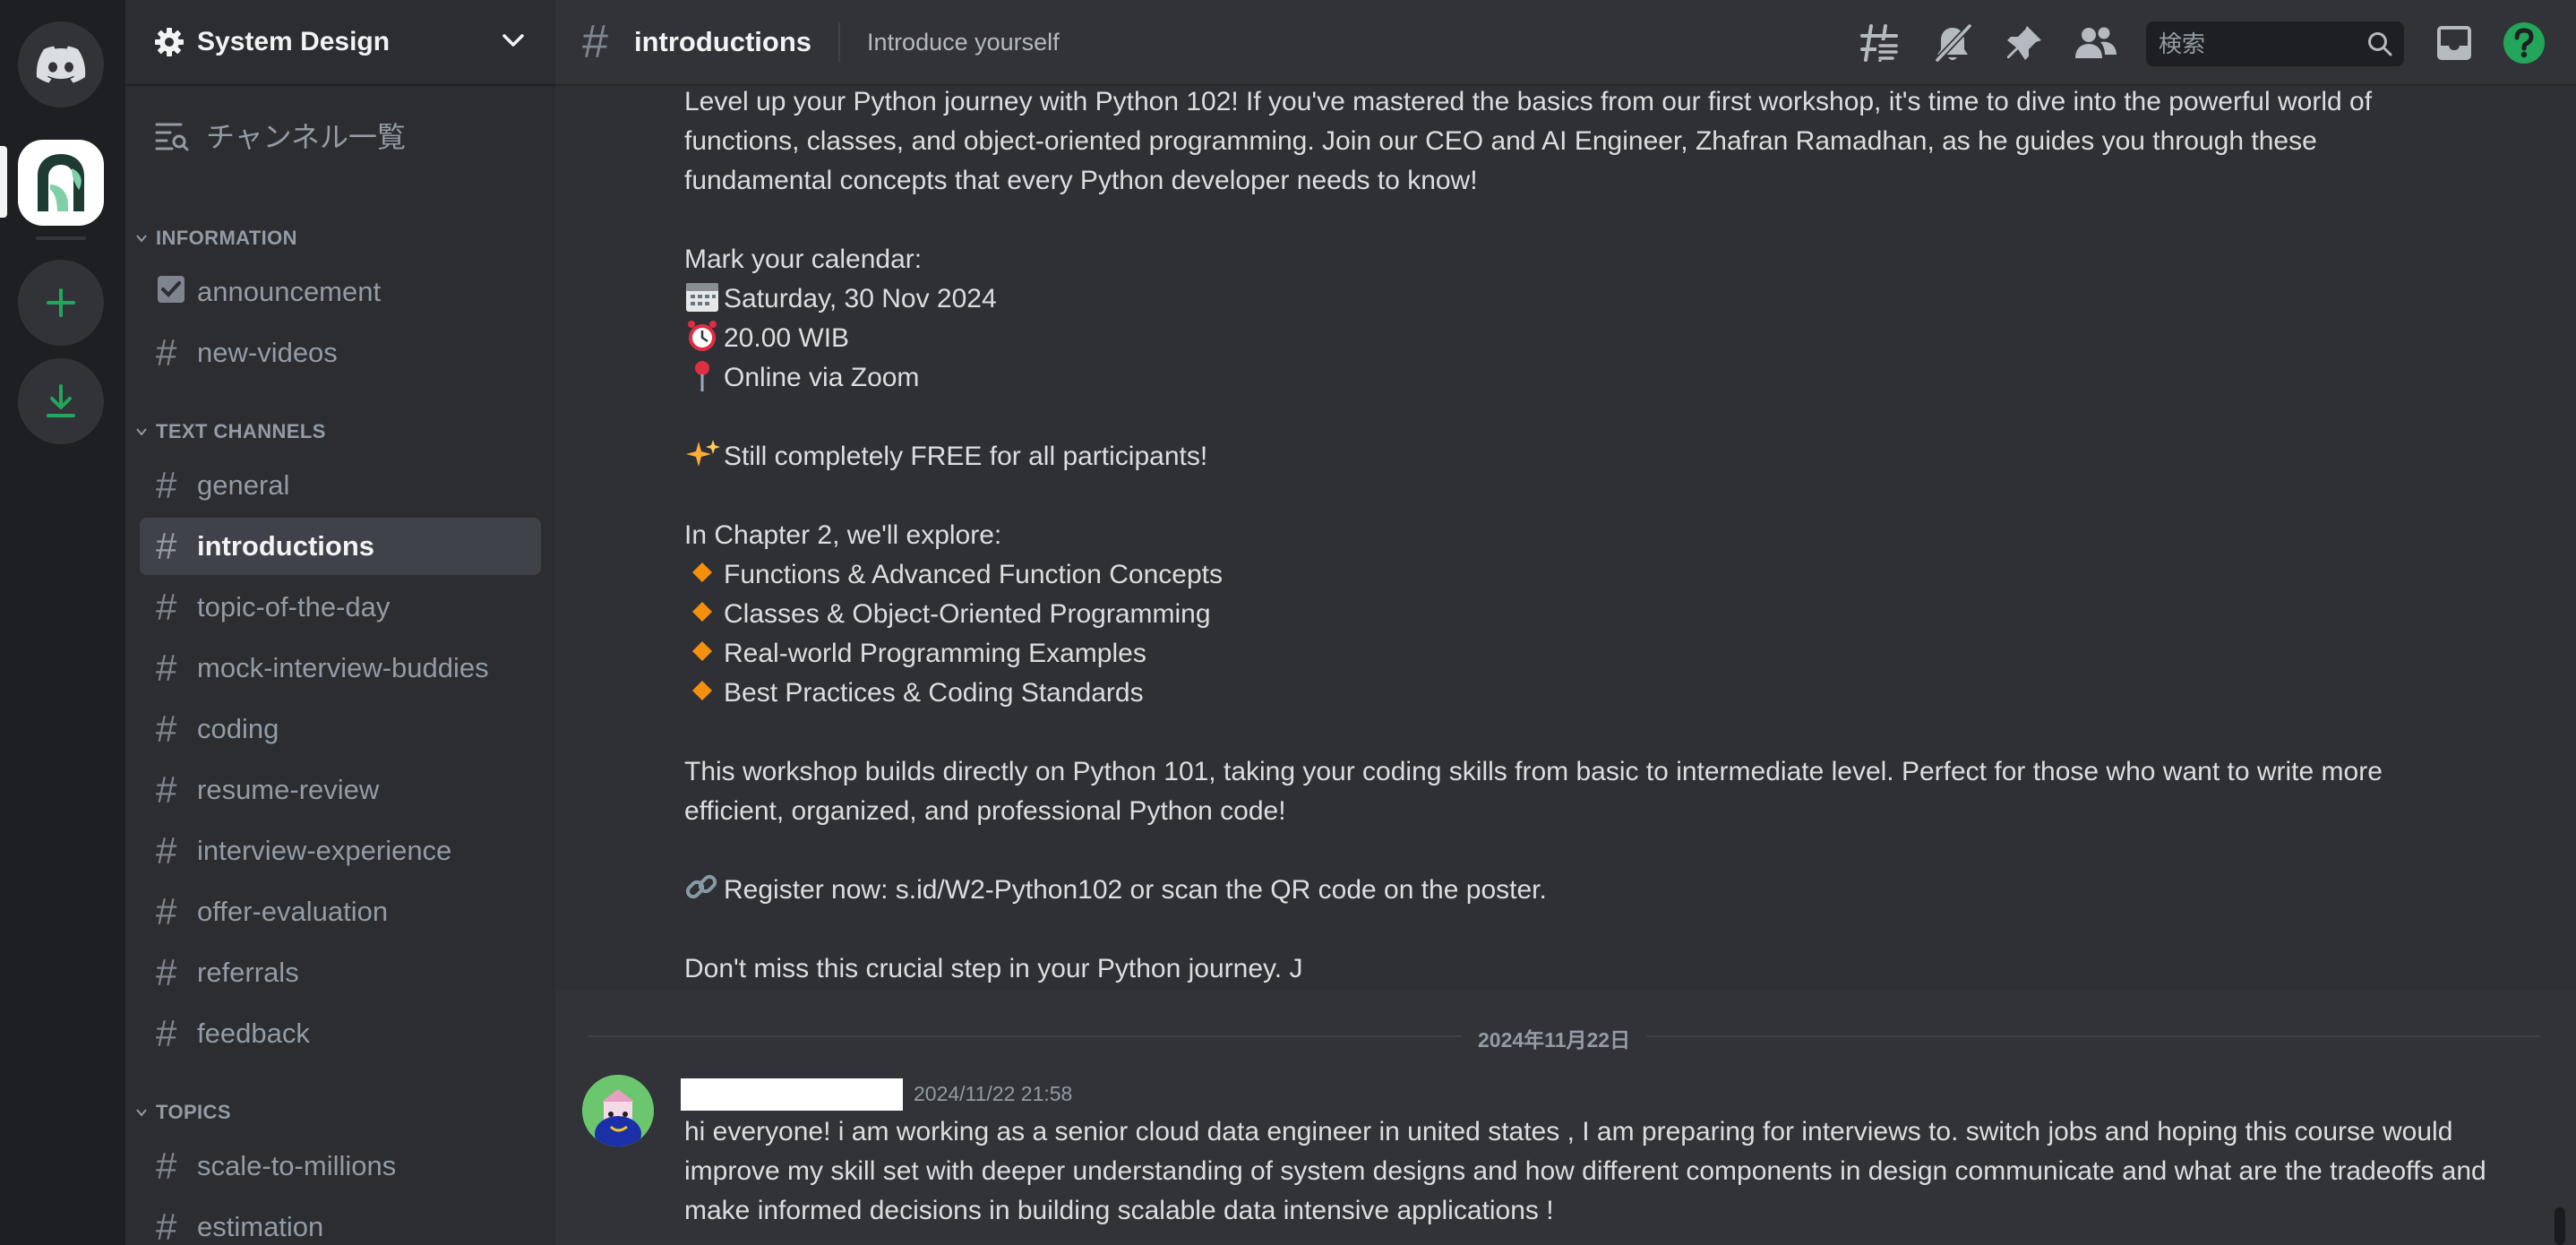 Image resolution: width=2576 pixels, height=1245 pixels. Describe the element at coordinates (297, 1165) in the screenshot. I see `channel-label: scale-to-millions` at that location.